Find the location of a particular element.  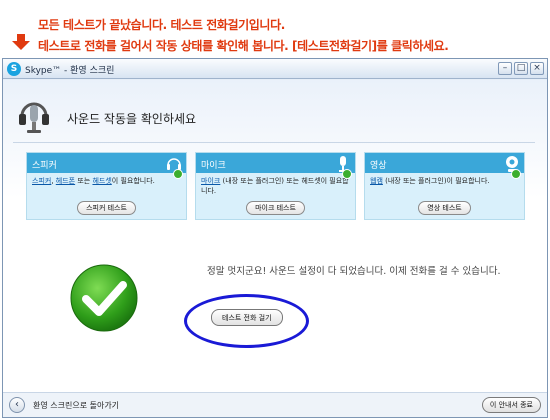

speaker-card-description: 스피커, 헤드폰 또는 헤드셋이 필요합니다. is located at coordinates (93, 181).